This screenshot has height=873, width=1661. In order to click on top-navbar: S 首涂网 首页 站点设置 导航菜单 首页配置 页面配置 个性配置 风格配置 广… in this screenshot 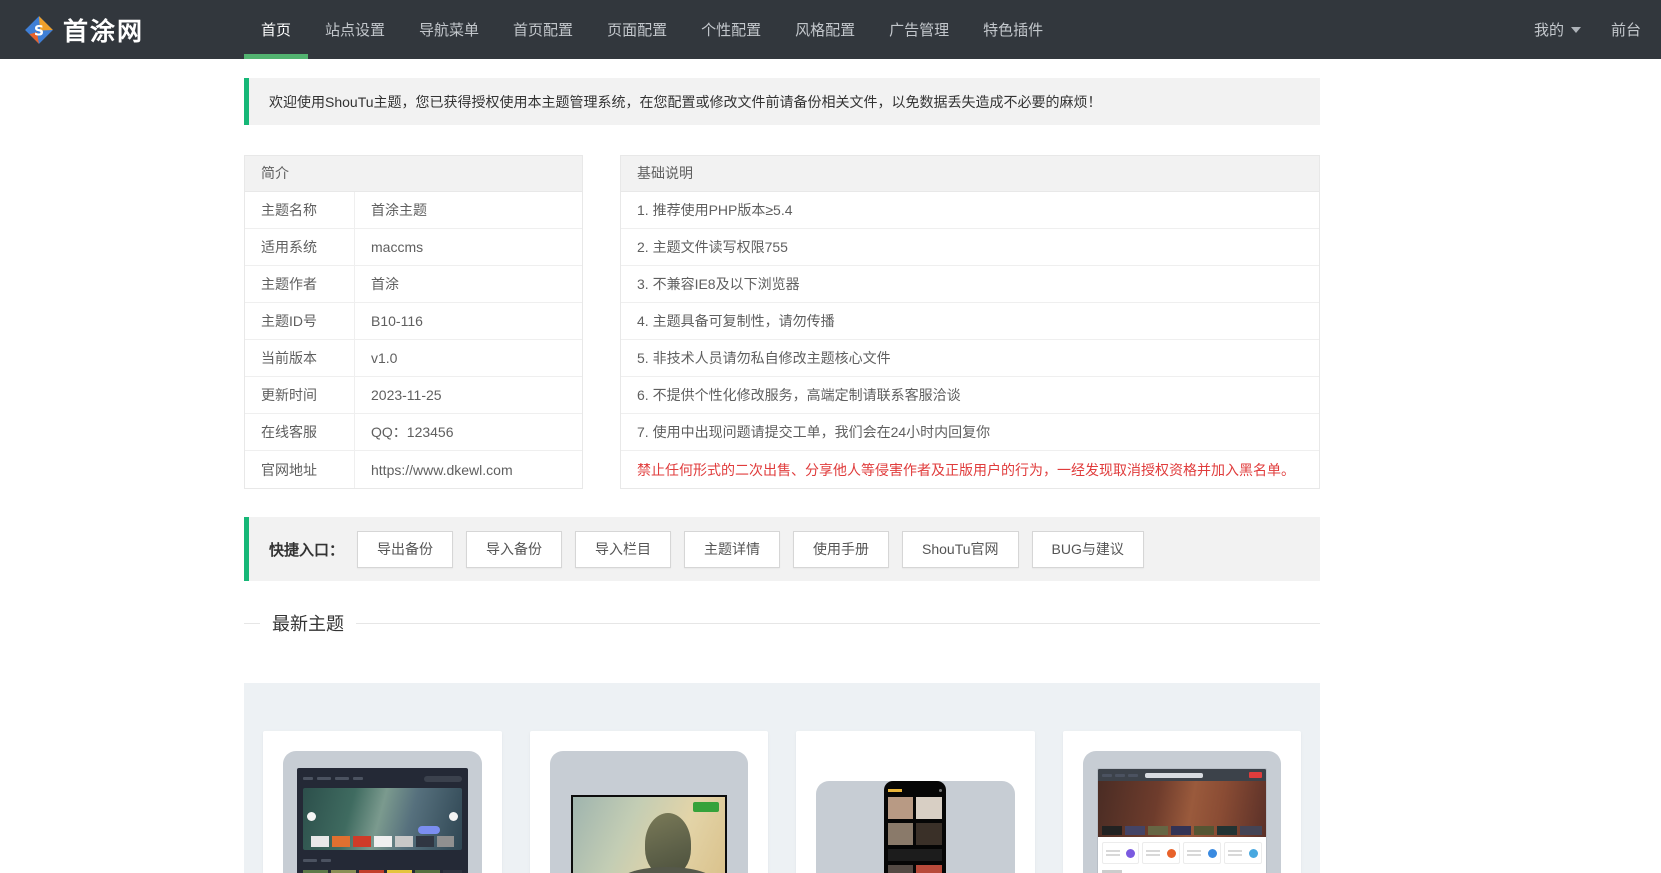, I will do `click(830, 29)`.